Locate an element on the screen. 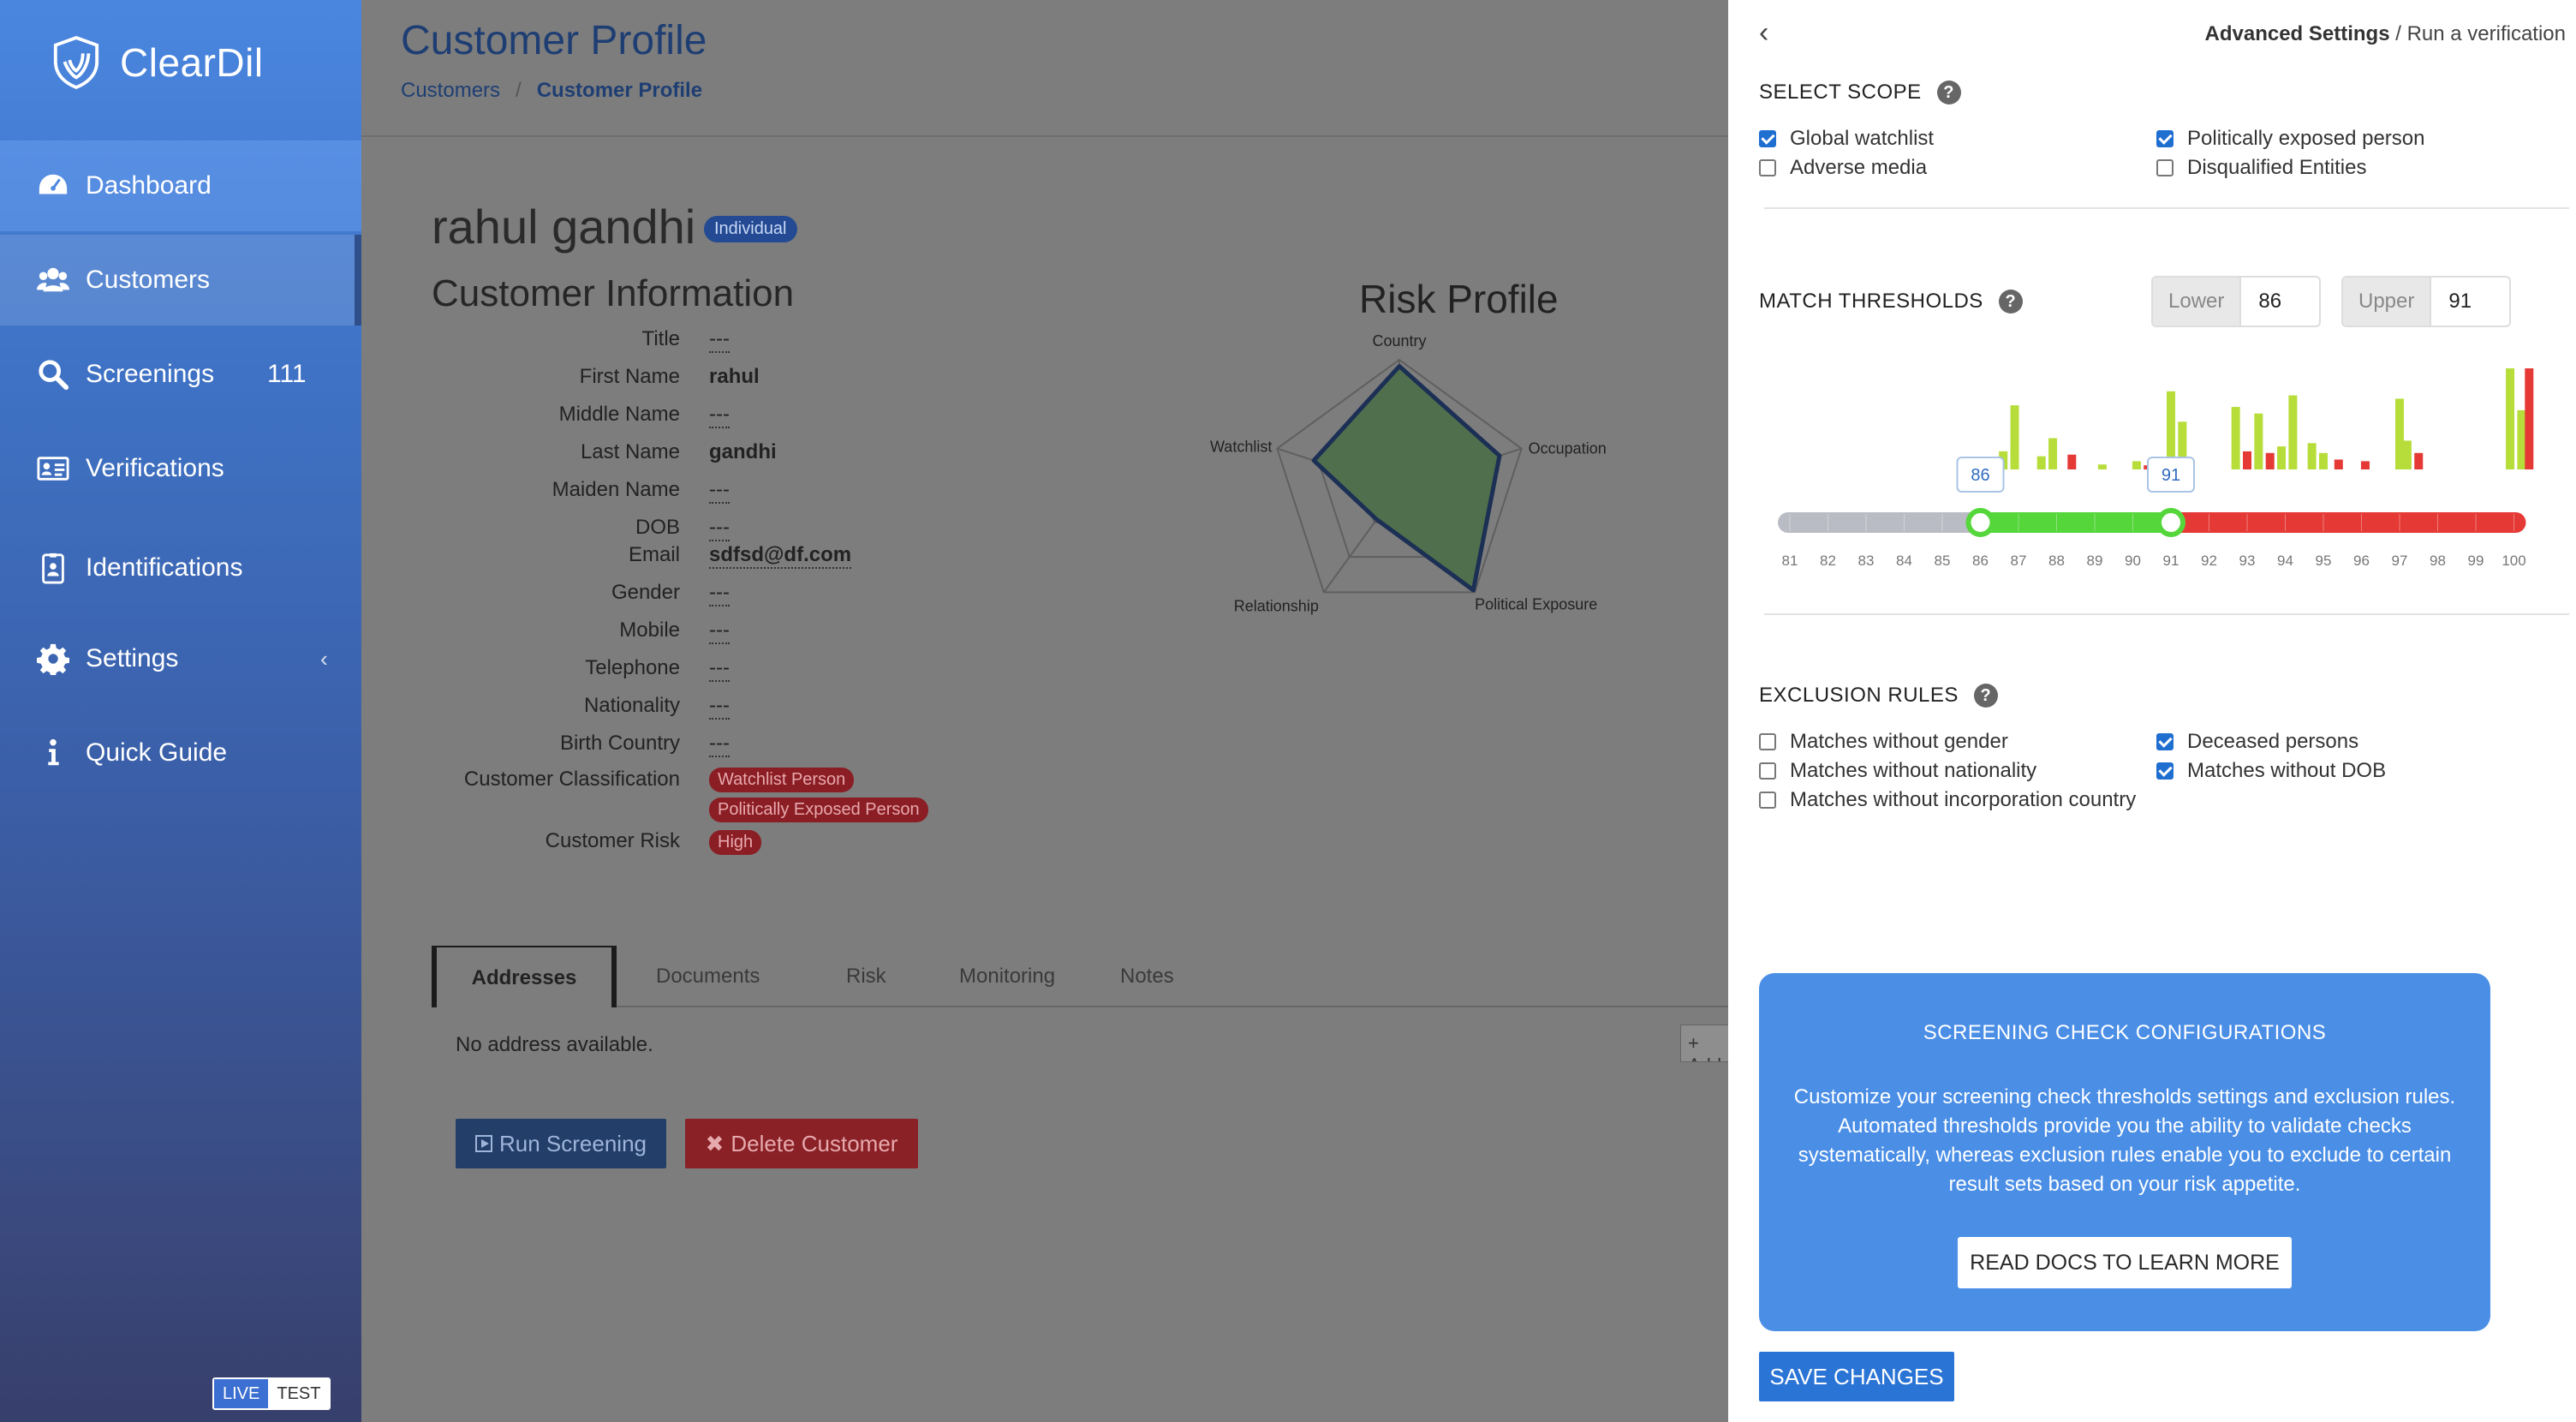 This screenshot has width=2576, height=1422. add-address-button: + Add is located at coordinates (1706, 1044).